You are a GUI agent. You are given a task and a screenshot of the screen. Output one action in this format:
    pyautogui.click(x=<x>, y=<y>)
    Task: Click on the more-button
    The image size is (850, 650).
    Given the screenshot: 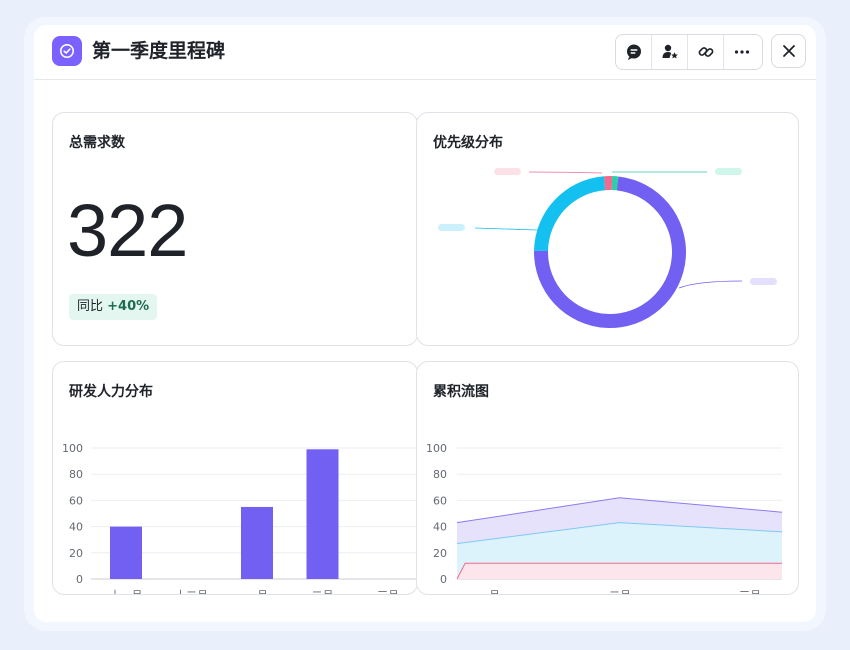 What is the action you would take?
    pyautogui.click(x=742, y=52)
    